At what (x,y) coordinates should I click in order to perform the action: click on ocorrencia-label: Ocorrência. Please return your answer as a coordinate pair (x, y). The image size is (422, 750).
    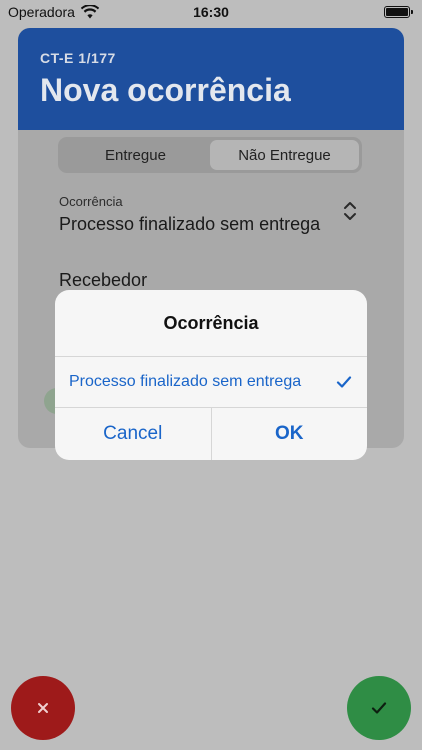
    Looking at the image, I should click on (91, 201).